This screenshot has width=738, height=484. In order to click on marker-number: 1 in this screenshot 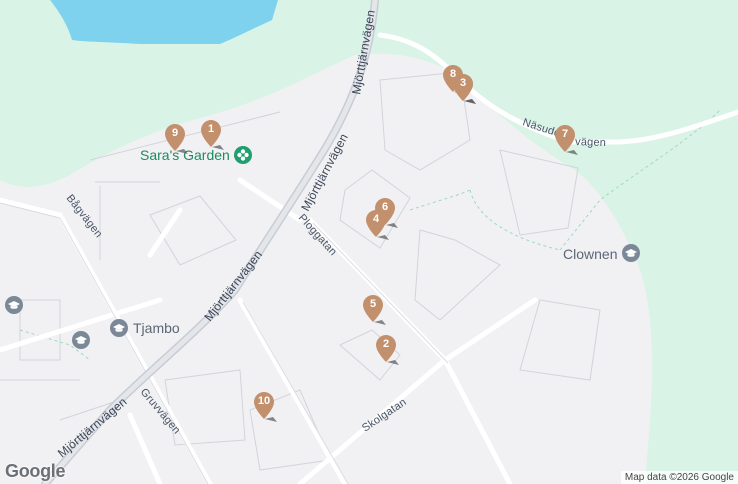, I will do `click(211, 129)`.